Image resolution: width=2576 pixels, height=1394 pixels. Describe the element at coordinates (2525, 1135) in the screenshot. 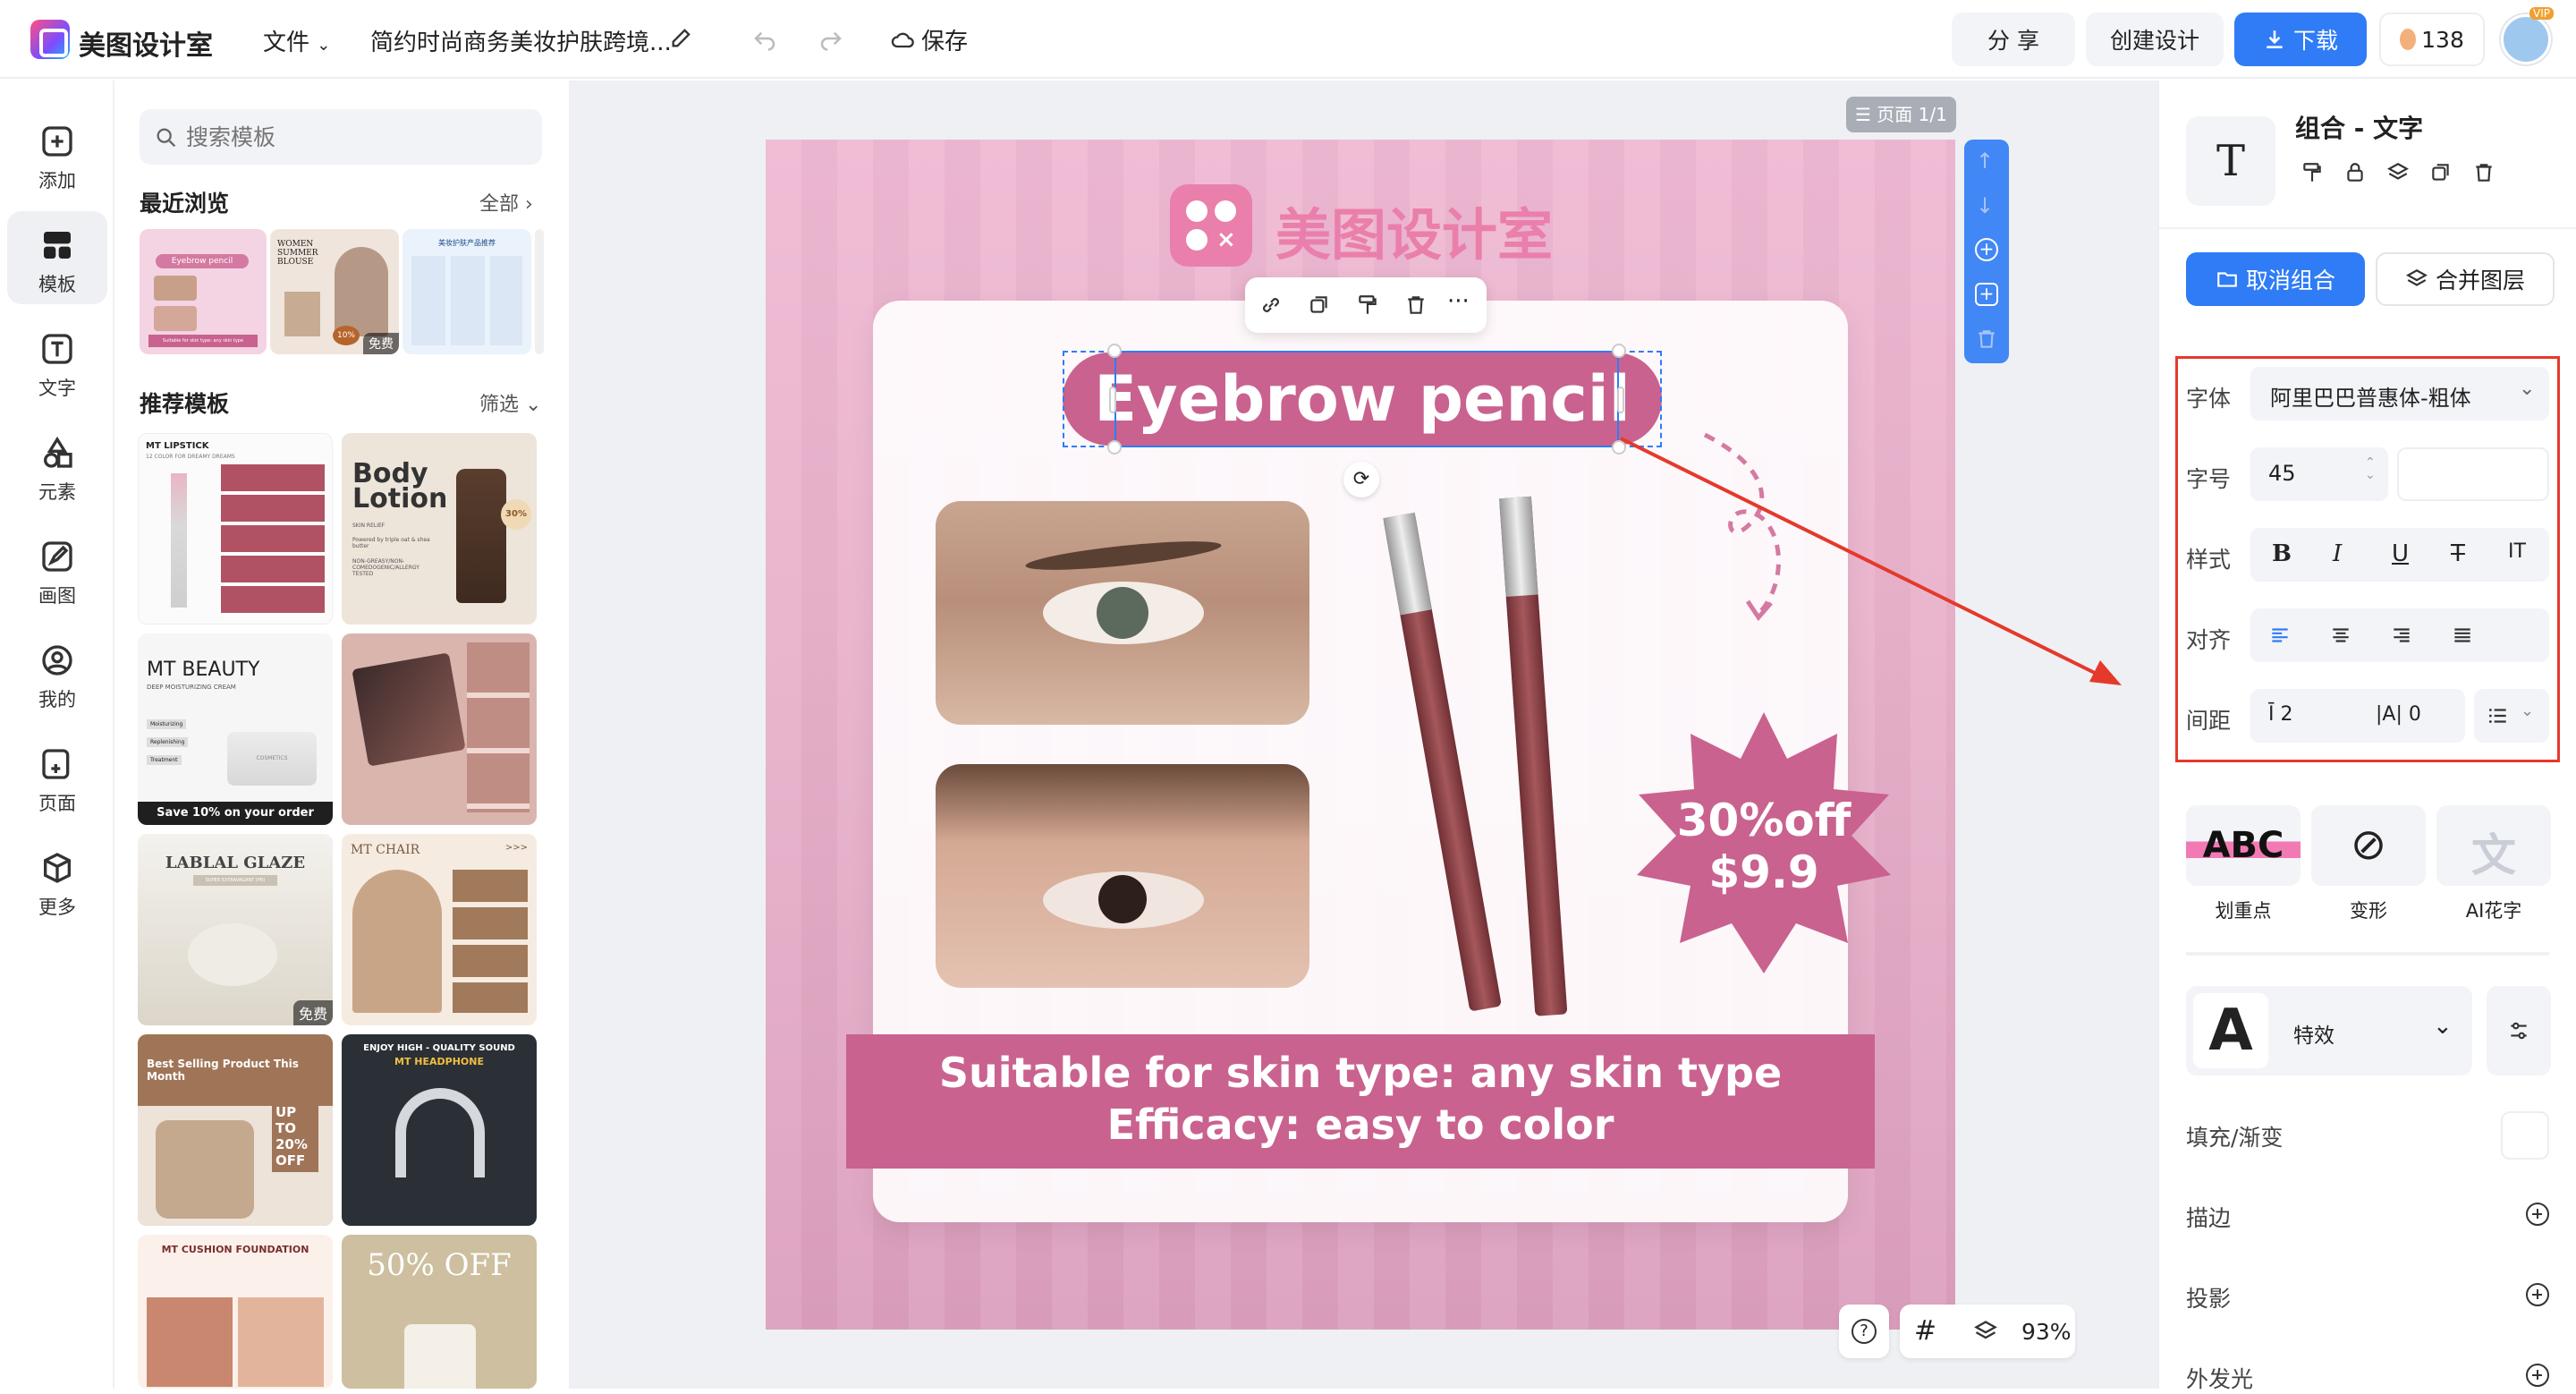

I see `fill-color-swatch` at that location.